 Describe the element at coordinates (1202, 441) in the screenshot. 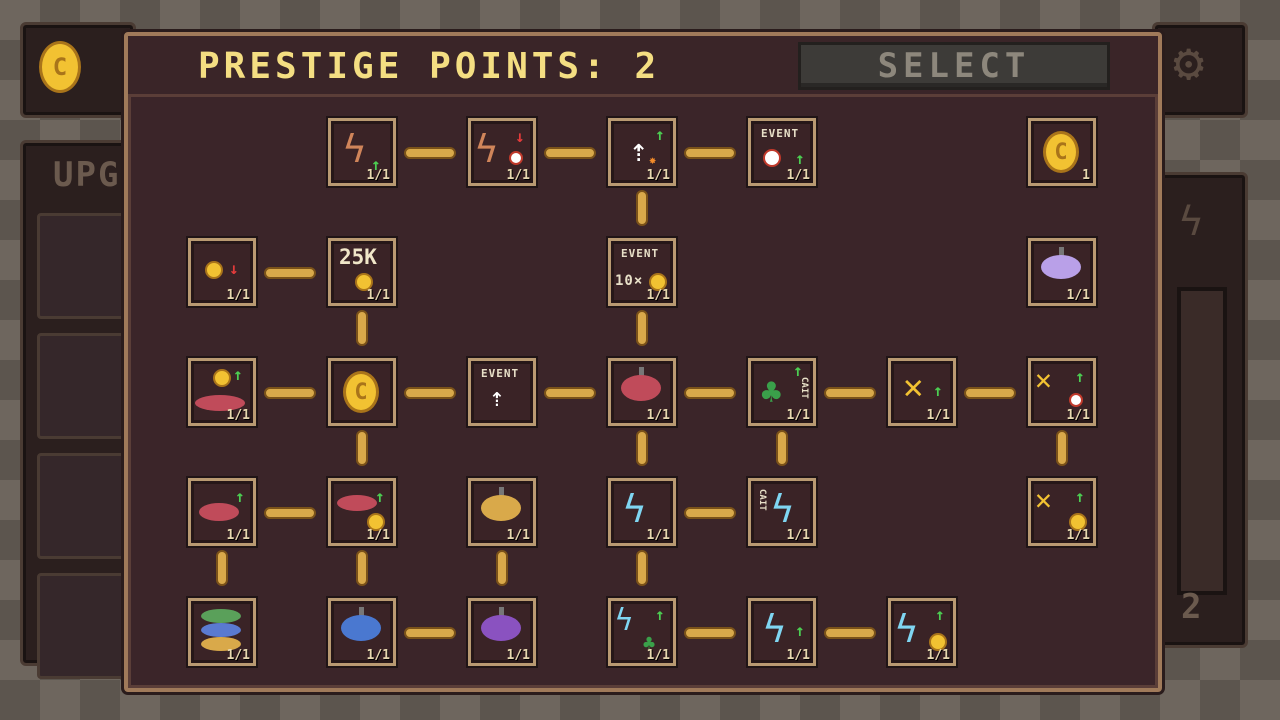

I see `energy-bar` at that location.